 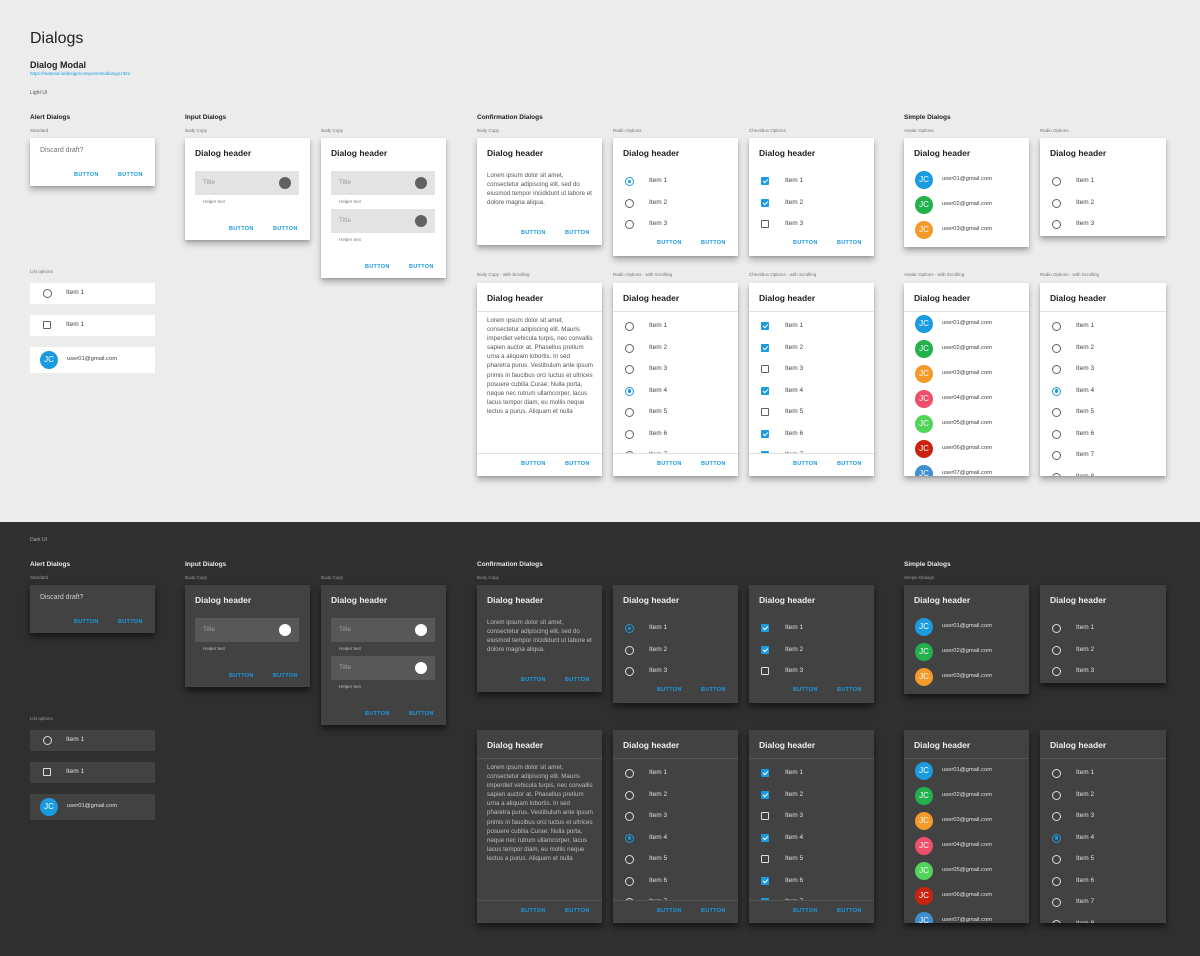 I want to click on list-option-radio: Item 1, so click(x=92, y=740).